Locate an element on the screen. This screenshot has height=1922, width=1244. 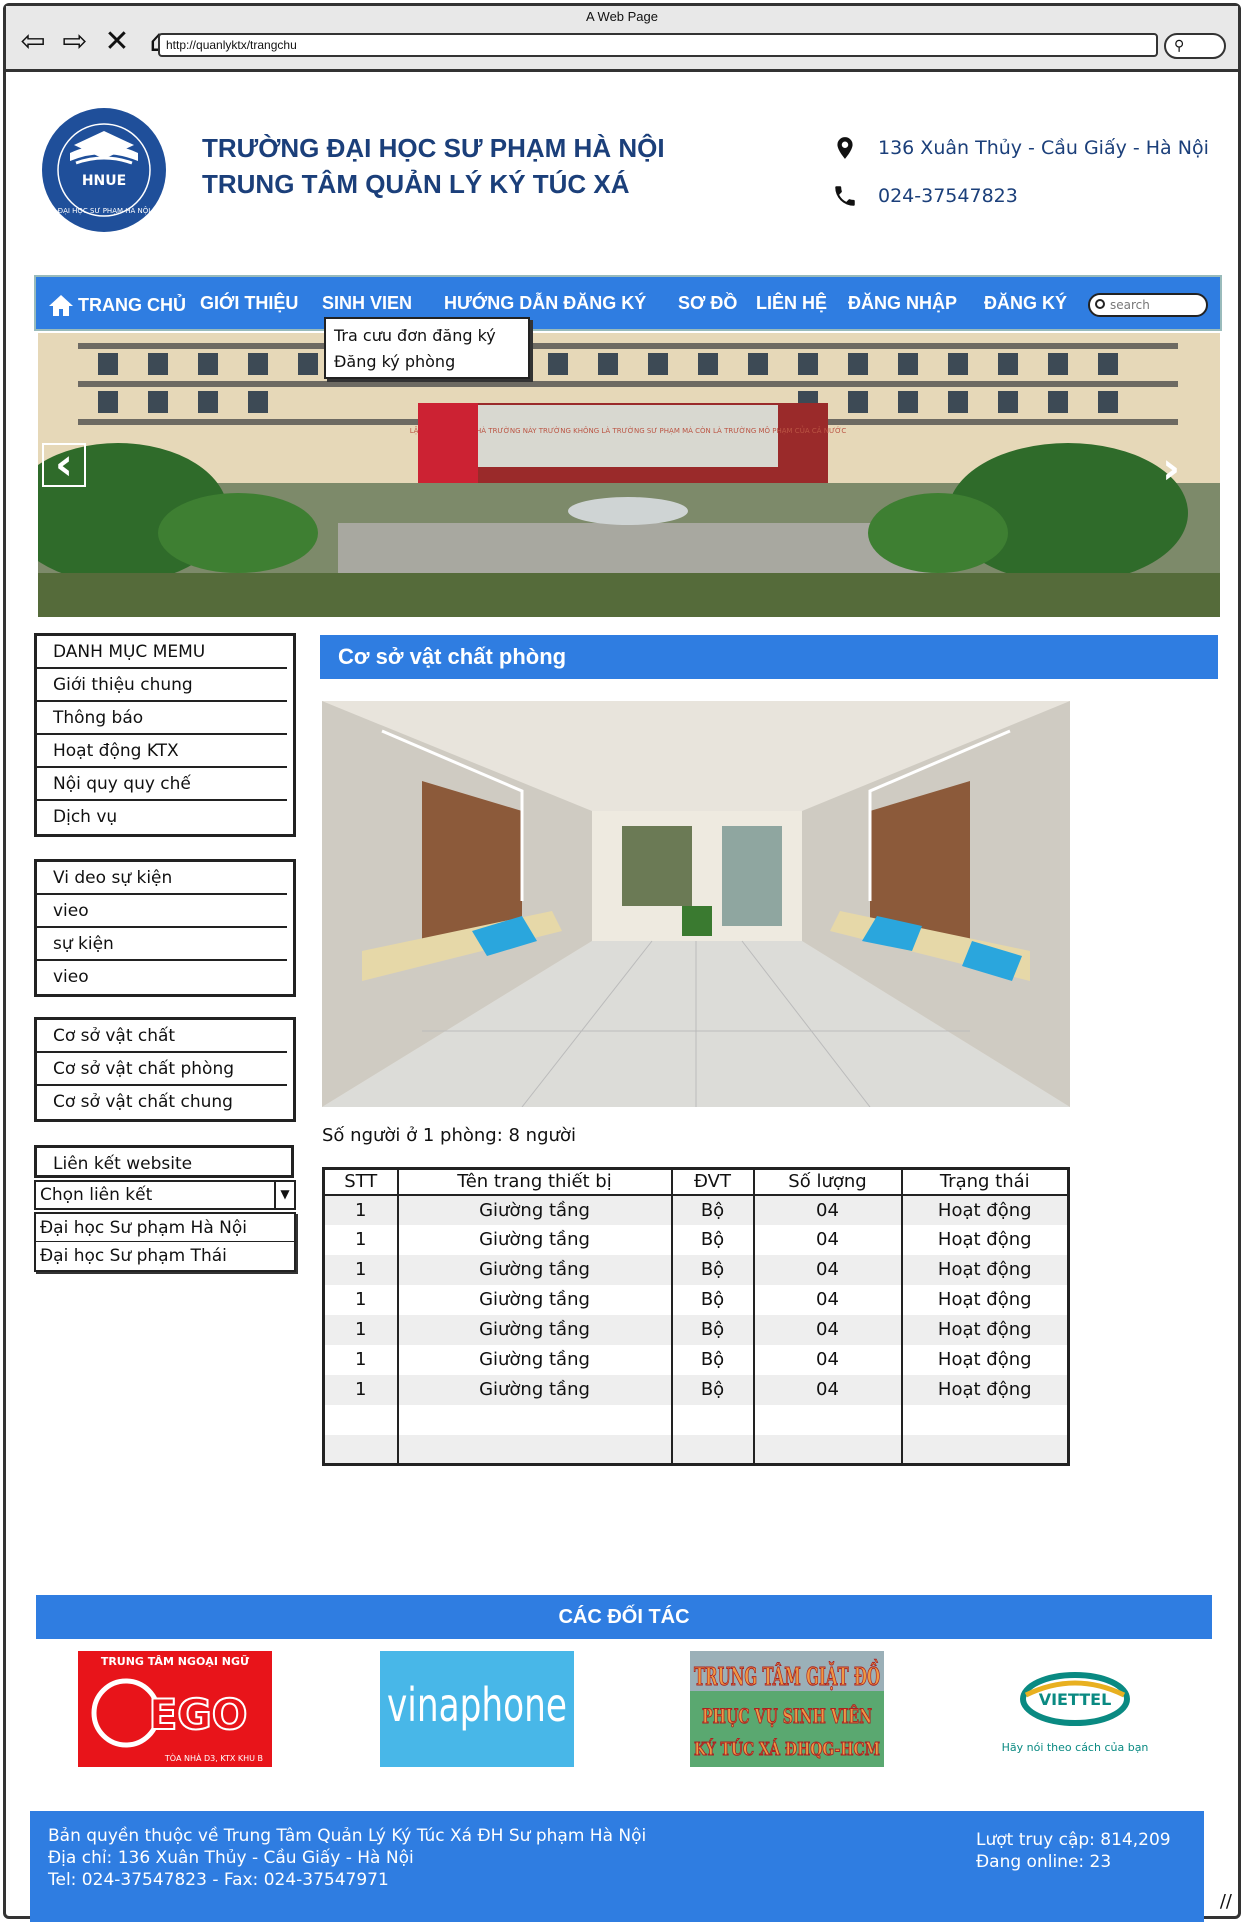
students-dropdown: Tra cưu đơn đăng ký Đăng ký phòng is located at coordinates (427, 348).